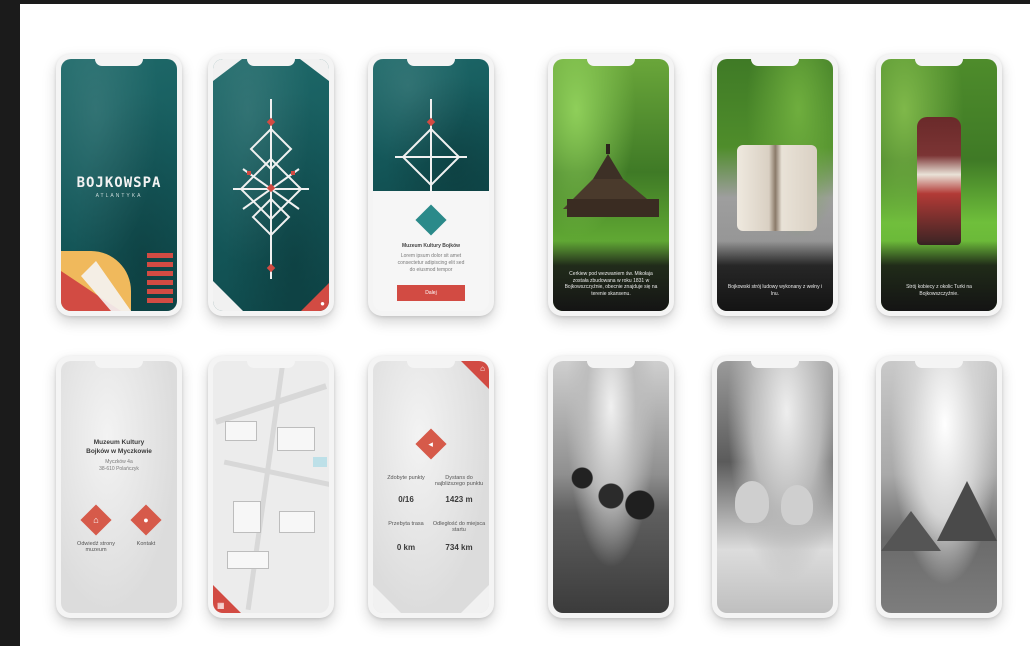 The height and width of the screenshot is (646, 1030). What do you see at coordinates (119, 442) in the screenshot?
I see `museum-title-1: Muzeum Kultury` at bounding box center [119, 442].